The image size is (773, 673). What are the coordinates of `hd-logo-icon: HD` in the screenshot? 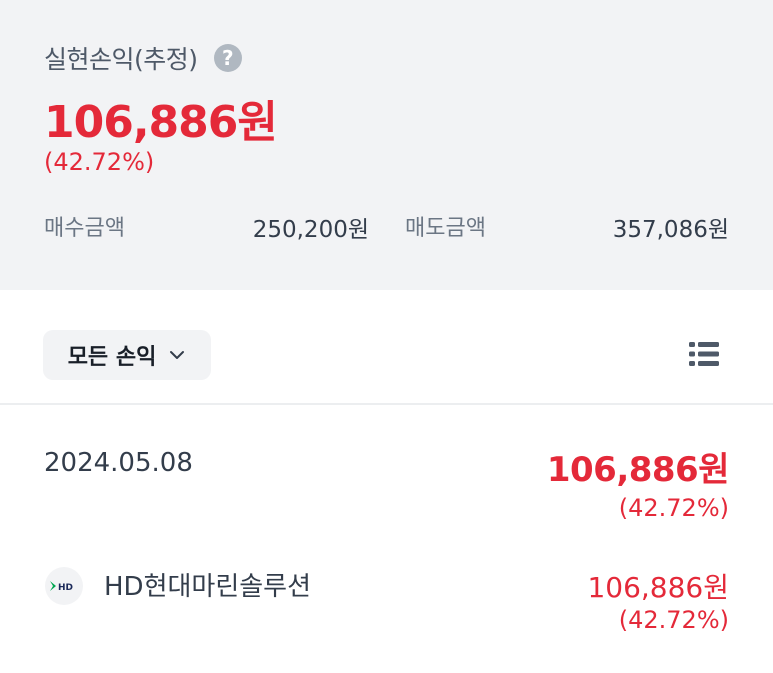 It's located at (61, 587).